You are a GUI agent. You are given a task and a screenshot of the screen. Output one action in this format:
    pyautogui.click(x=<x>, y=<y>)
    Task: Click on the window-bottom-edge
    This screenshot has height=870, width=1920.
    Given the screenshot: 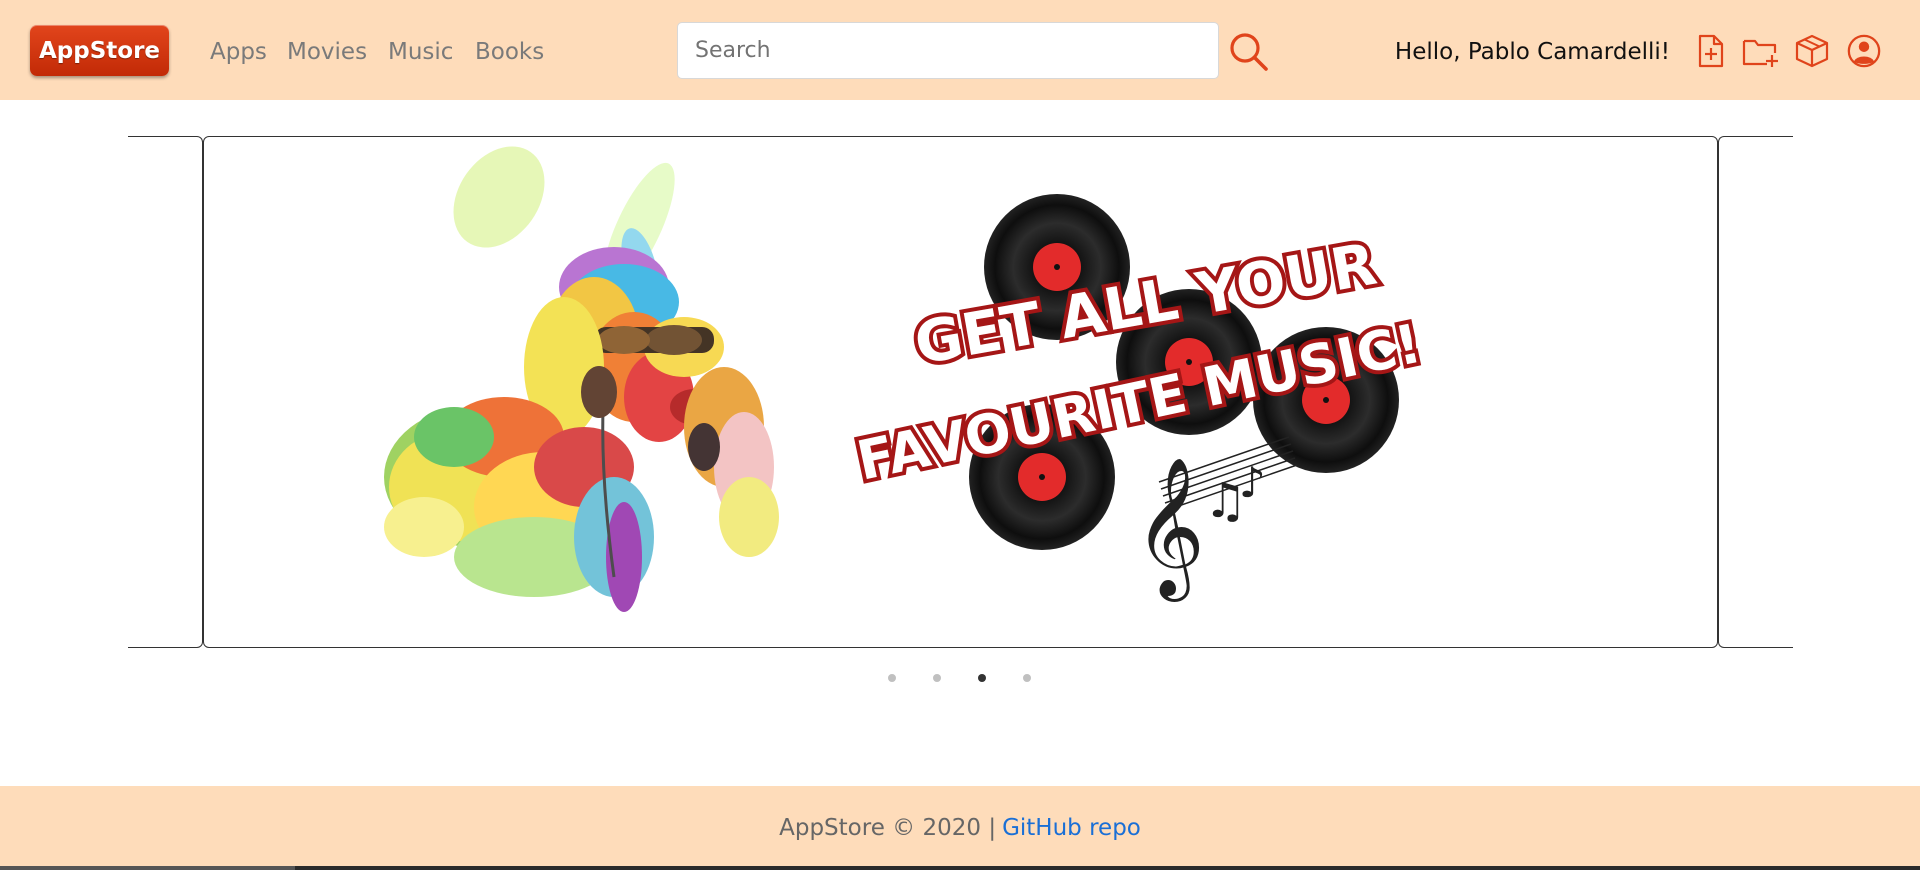 What is the action you would take?
    pyautogui.click(x=960, y=868)
    